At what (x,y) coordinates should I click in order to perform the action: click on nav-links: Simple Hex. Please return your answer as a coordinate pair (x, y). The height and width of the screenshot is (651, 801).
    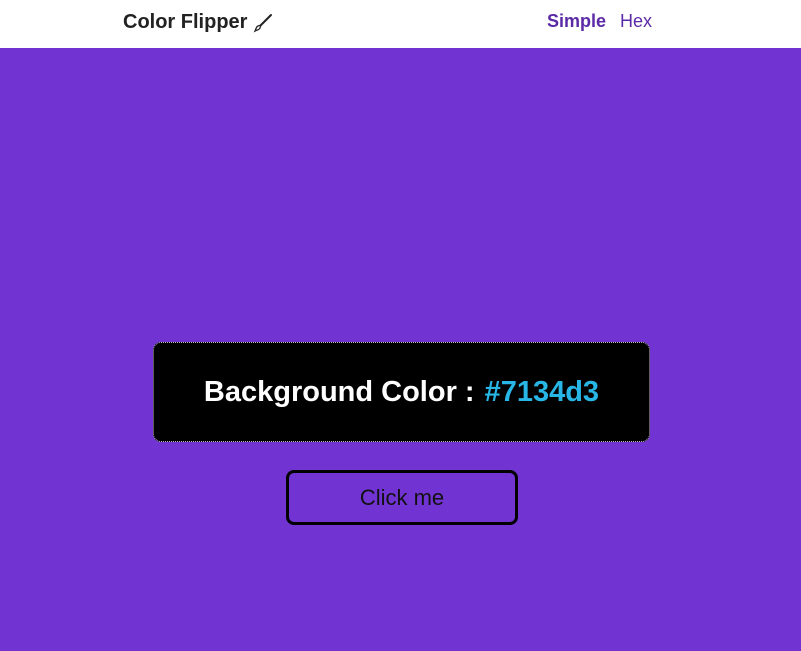
    Looking at the image, I should click on (599, 21).